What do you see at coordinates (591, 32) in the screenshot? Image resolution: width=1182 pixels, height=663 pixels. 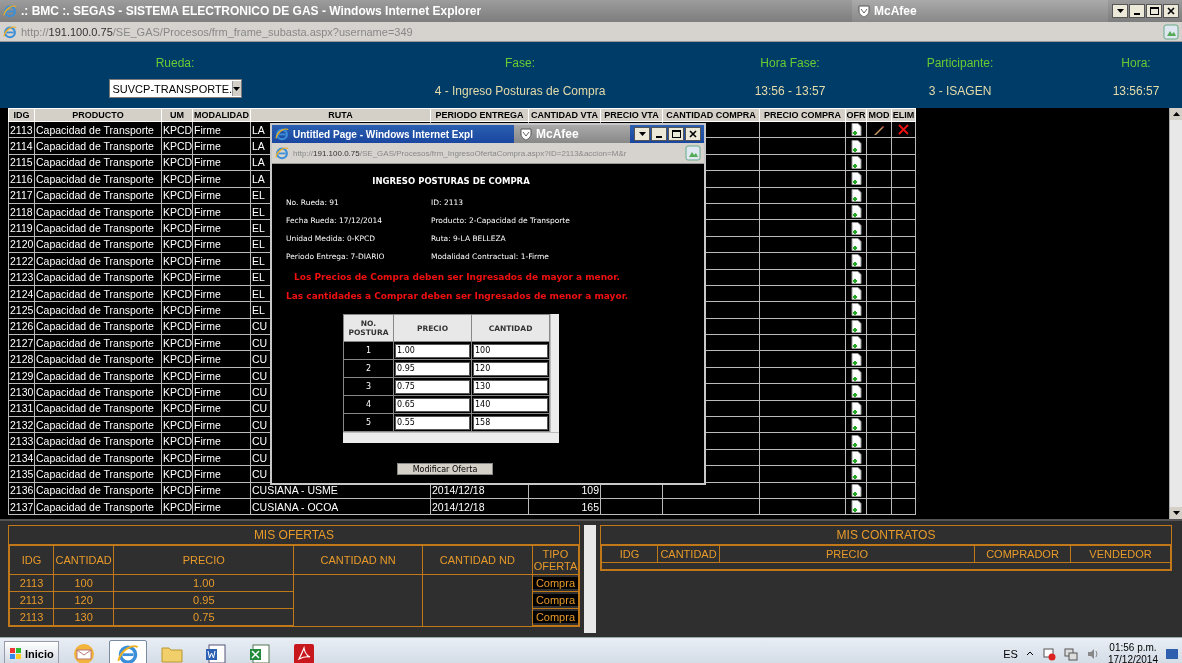 I see `address-bar: http://191.100.0.75/SE_GAS/Procesos/frm_frame_subasta.aspx?username=349` at bounding box center [591, 32].